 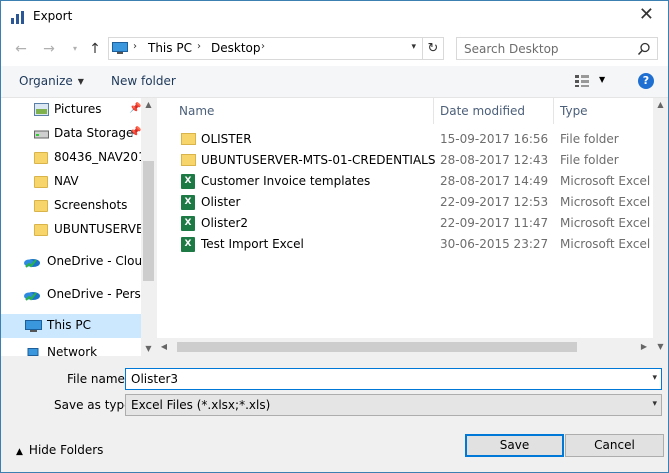 I want to click on sidebar-item-label: UBUNTUSERVER, so click(x=97, y=229).